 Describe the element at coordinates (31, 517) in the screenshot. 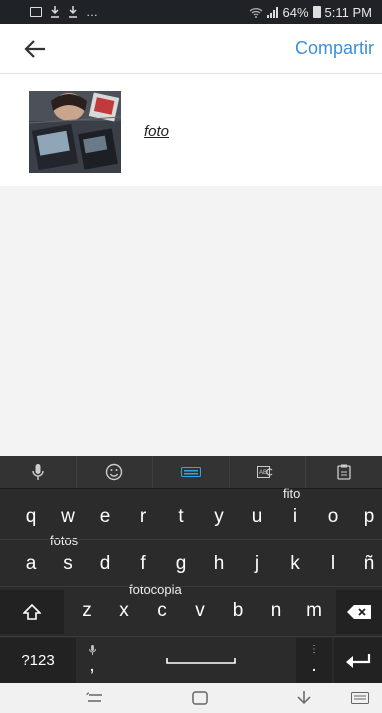

I see `key-q: q` at that location.